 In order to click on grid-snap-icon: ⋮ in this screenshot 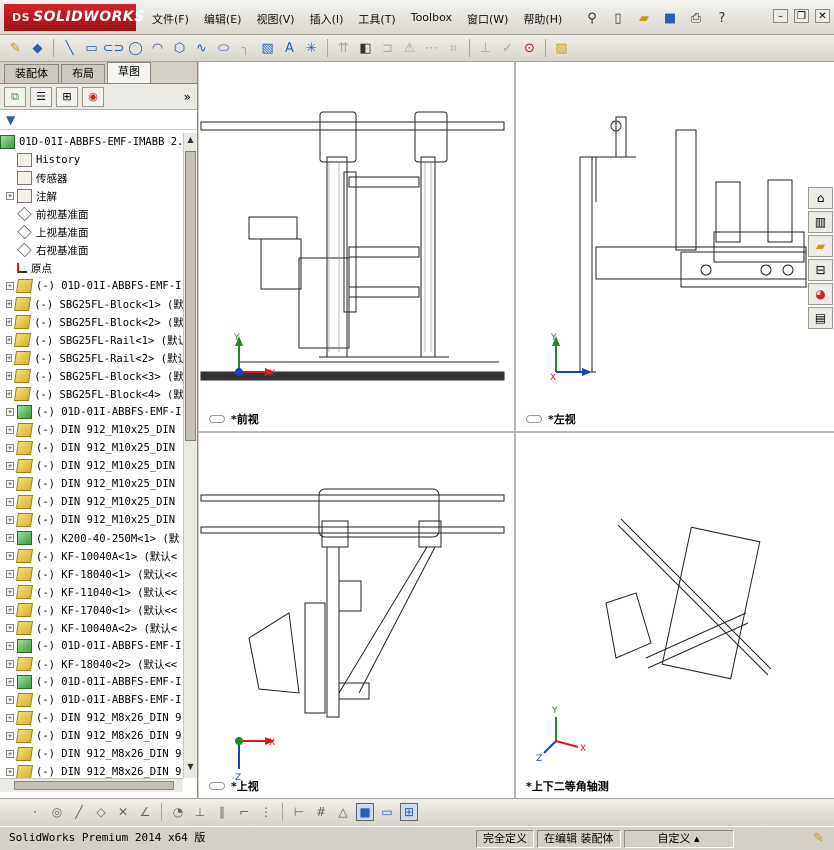, I will do `click(266, 812)`.